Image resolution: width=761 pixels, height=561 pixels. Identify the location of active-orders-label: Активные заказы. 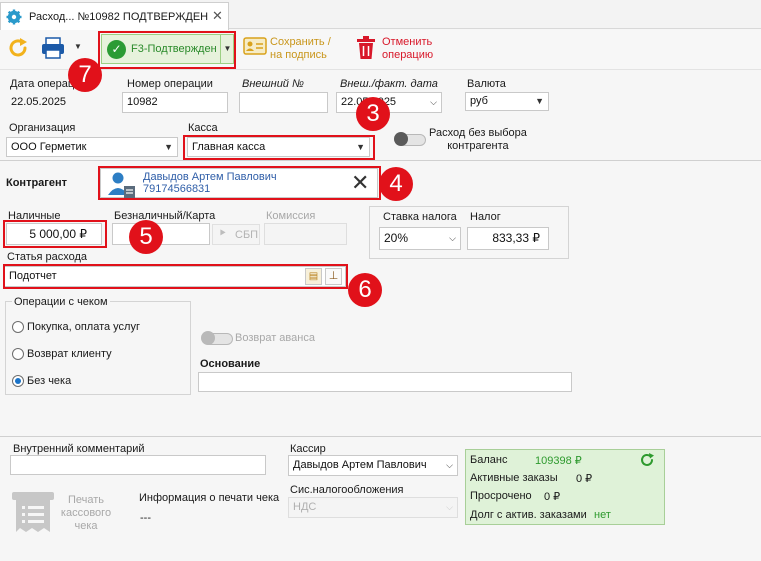
(514, 478).